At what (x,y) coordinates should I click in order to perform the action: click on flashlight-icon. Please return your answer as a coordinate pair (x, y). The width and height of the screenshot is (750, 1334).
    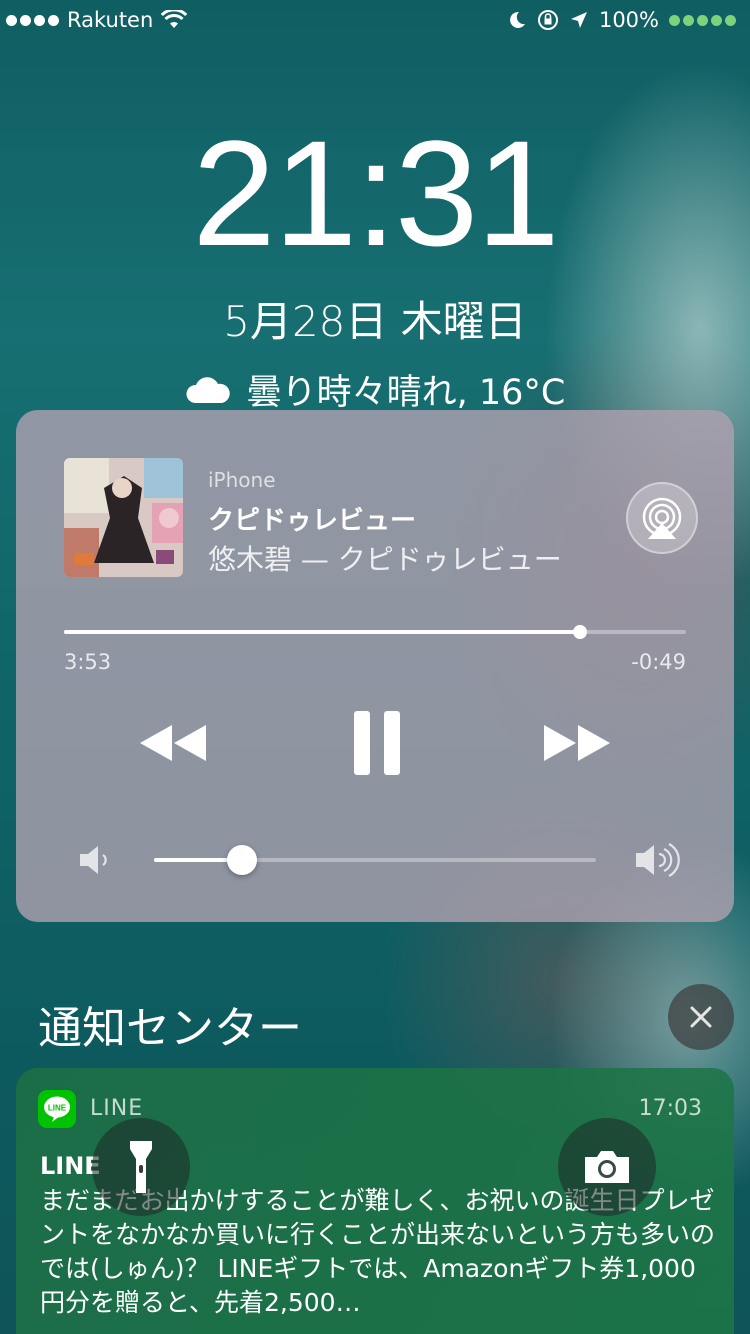
    Looking at the image, I should click on (141, 1167).